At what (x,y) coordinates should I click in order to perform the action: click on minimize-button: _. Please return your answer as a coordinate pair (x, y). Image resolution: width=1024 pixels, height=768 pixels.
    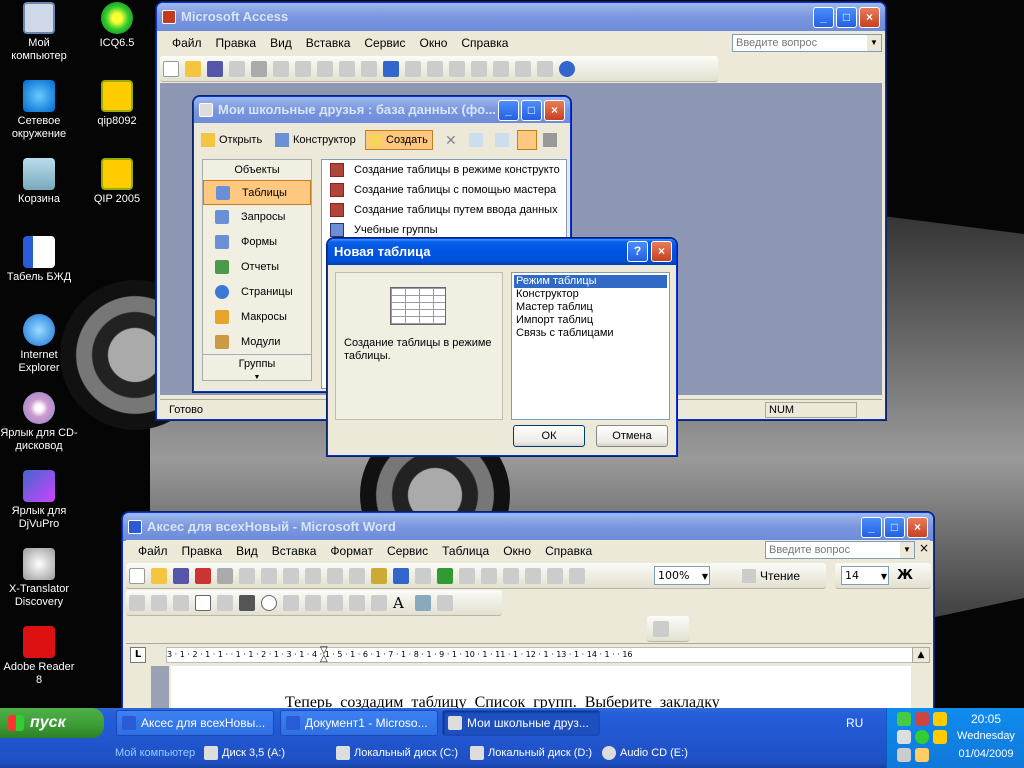
    Looking at the image, I should click on (871, 527).